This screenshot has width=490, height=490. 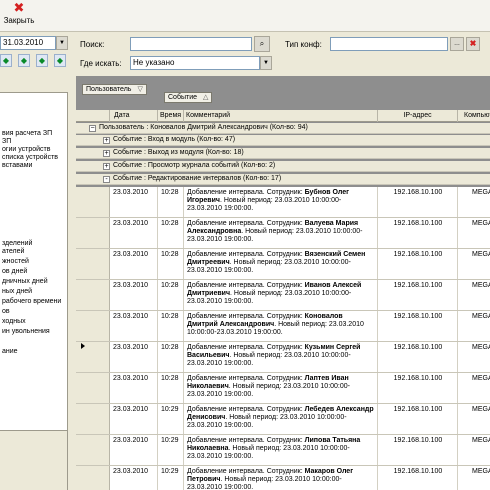 What do you see at coordinates (283, 140) in the screenshot?
I see `group-row-event: + Событие : Вход в модуль (Кол-во: 47)` at bounding box center [283, 140].